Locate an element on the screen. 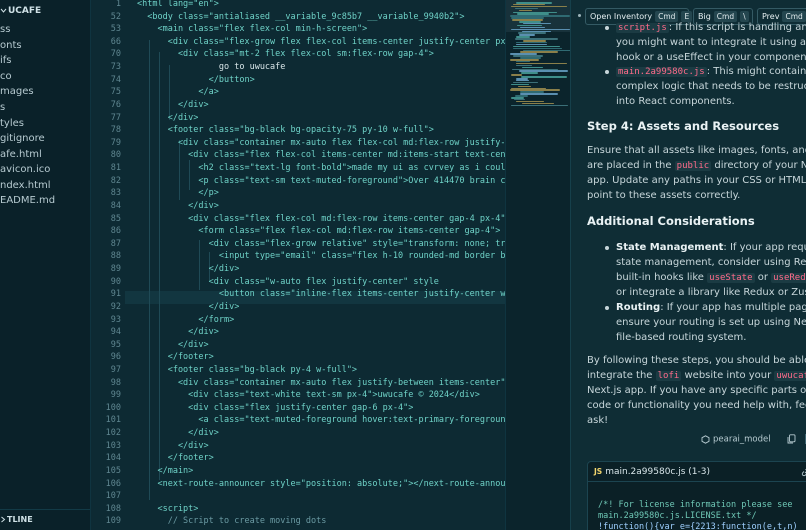 Image resolution: width=806 pixels, height=530 pixels. line-number: 99 is located at coordinates (115, 395).